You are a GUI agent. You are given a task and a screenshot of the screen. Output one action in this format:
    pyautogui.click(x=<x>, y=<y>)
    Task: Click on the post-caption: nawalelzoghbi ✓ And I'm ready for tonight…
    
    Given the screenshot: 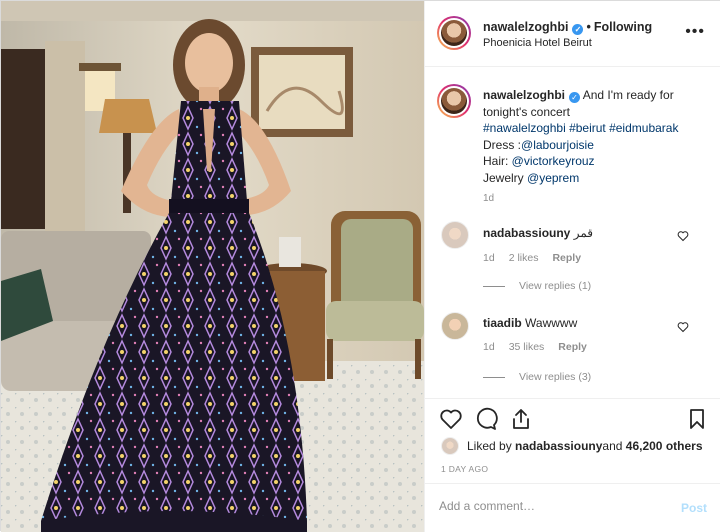 What is the action you would take?
    pyautogui.click(x=595, y=136)
    